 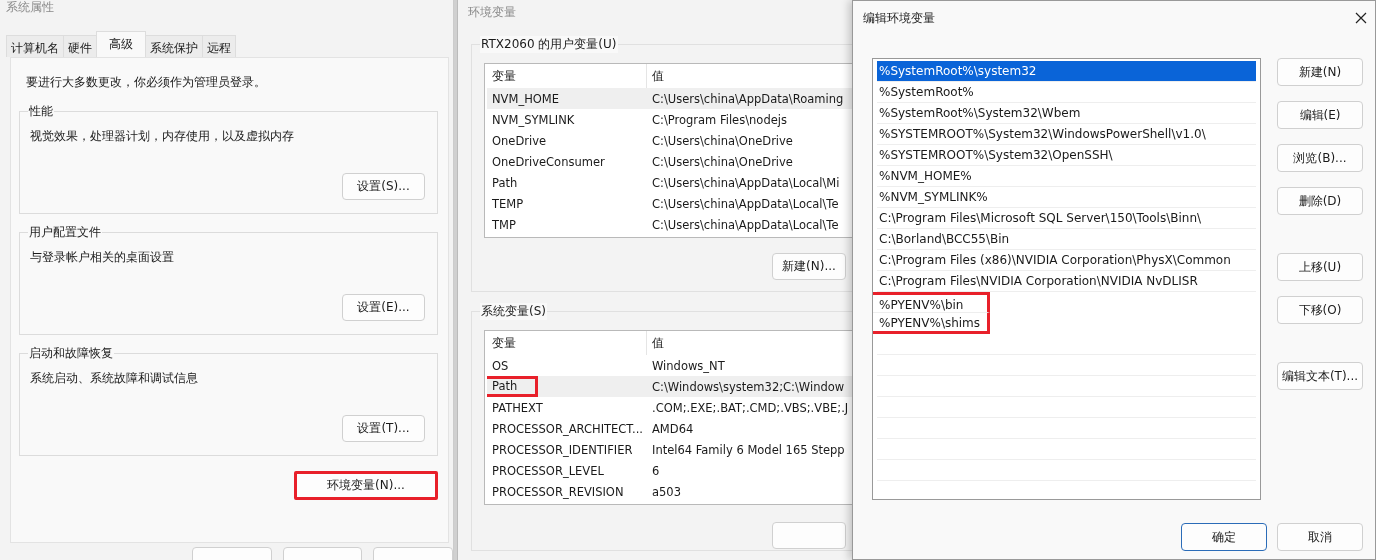 I want to click on cancel-button: 取消, so click(x=1320, y=537).